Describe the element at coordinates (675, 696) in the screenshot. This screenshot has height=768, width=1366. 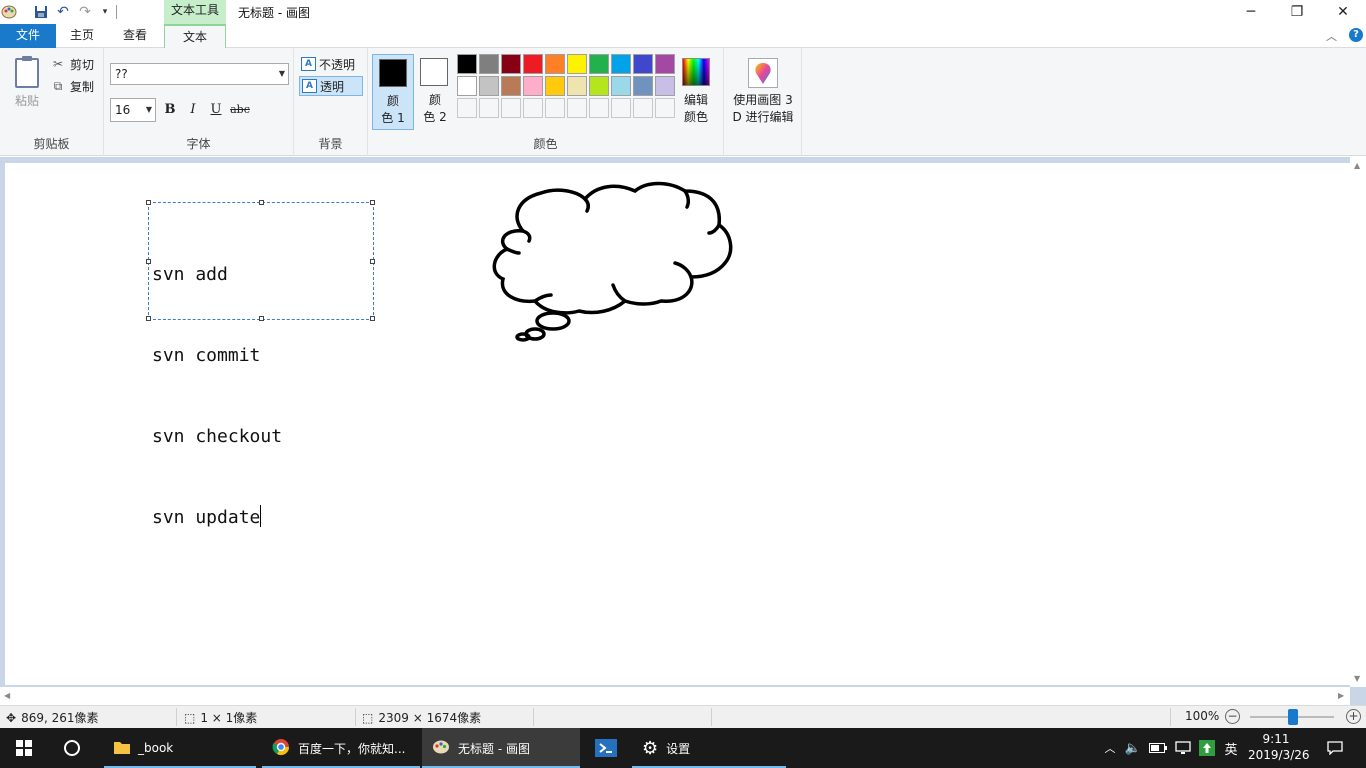
I see `horizontal-scrollbar: ◀ ▶` at that location.